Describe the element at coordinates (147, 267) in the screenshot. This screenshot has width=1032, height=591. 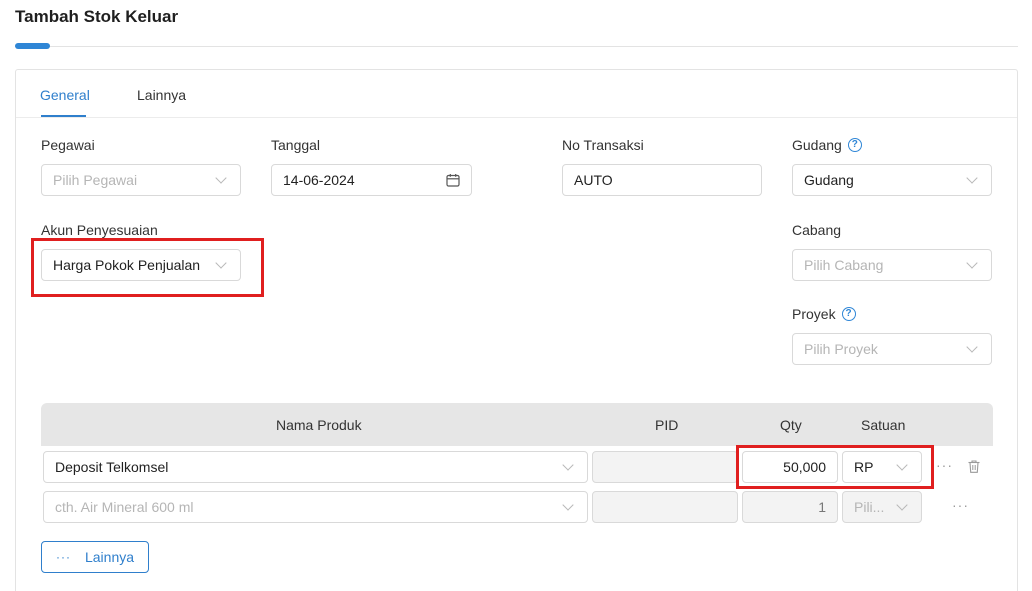
I see `highlight-box-akun` at that location.